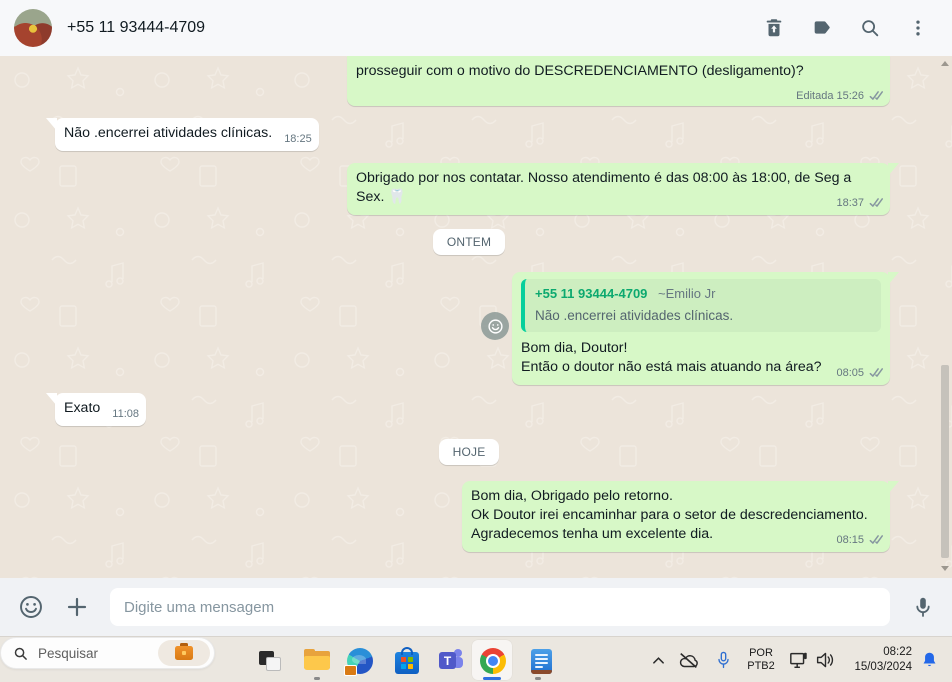  I want to click on file-explorer-button, so click(317, 661).